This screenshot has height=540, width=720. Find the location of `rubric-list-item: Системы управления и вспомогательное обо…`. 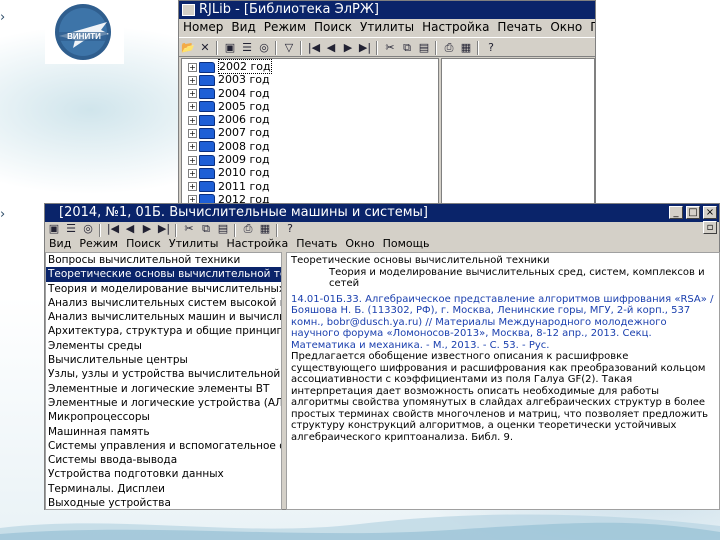

rubric-list-item: Системы управления и вспомогательное обо… is located at coordinates (163, 446).